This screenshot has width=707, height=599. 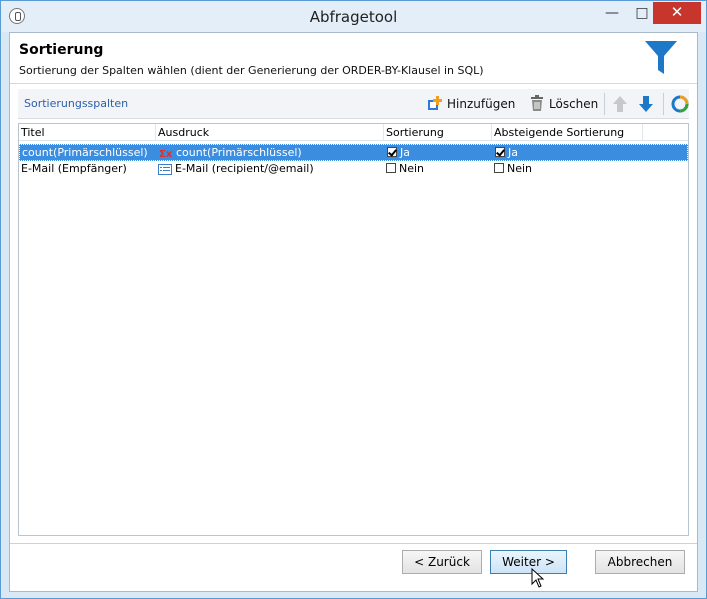 I want to click on cell-sort-text: Nein, so click(x=412, y=168).